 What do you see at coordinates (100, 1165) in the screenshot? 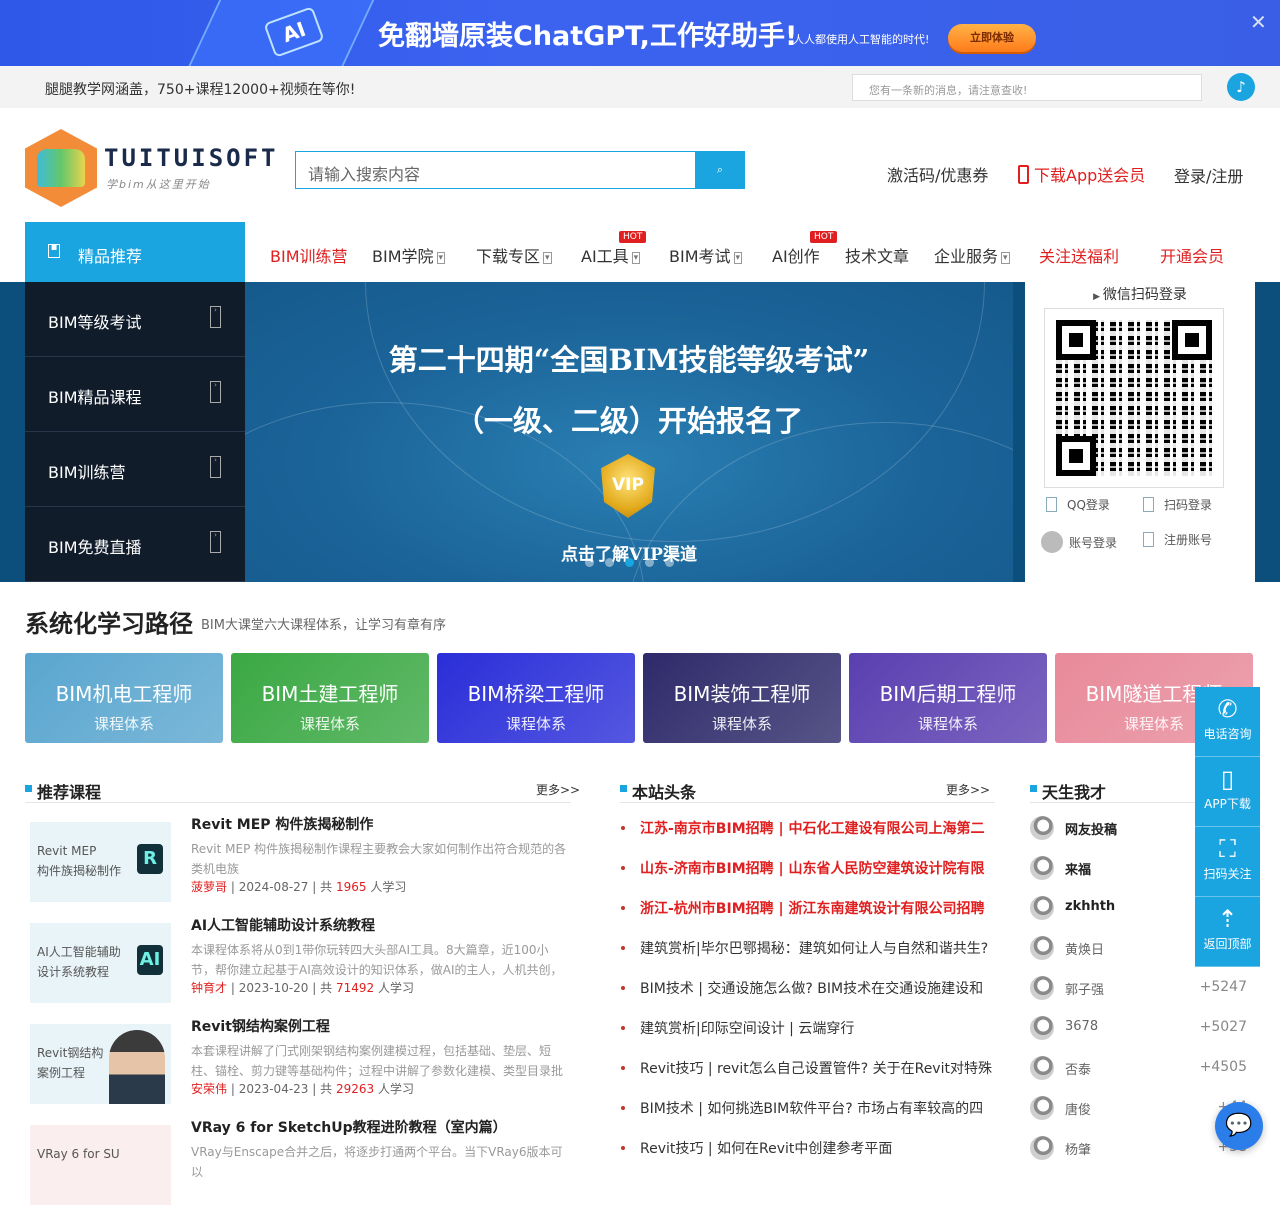
I see `course-thumbnail: VRay 6 for SU` at bounding box center [100, 1165].